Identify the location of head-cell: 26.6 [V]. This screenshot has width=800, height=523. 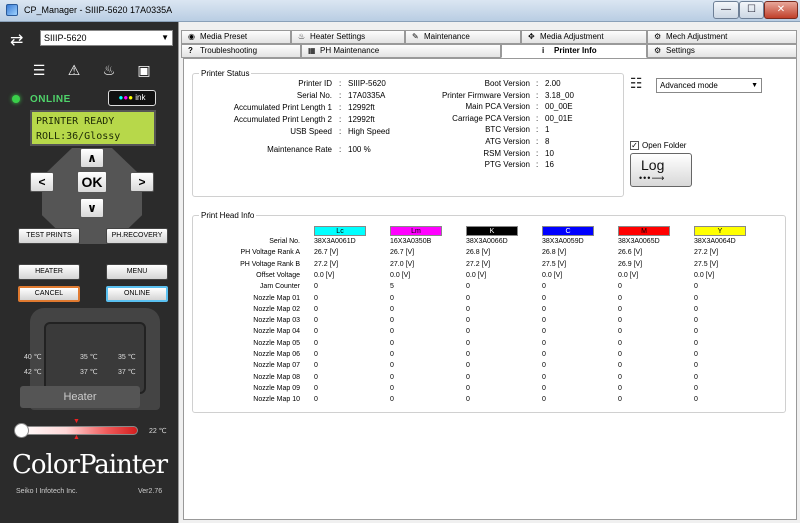
(630, 253).